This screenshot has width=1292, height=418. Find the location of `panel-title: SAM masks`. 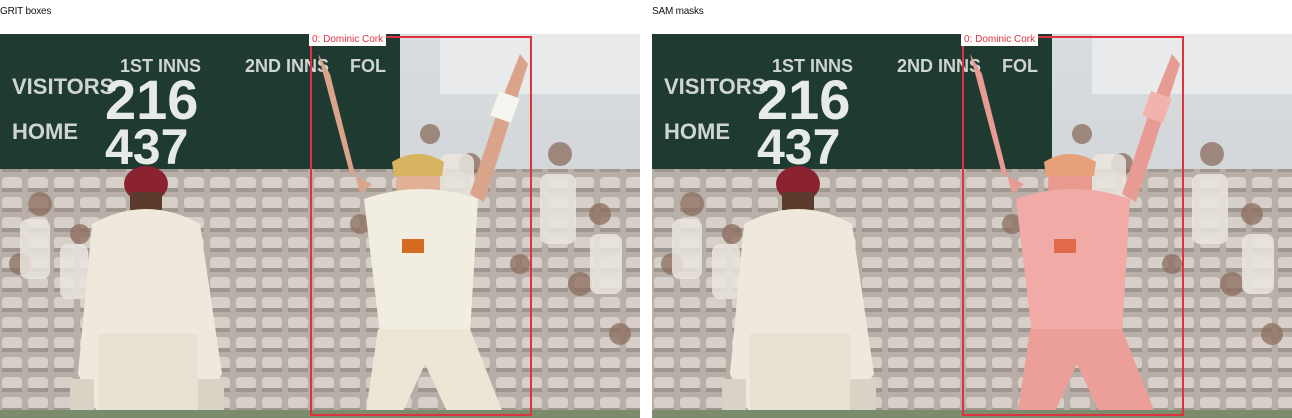

panel-title: SAM masks is located at coordinates (678, 11).